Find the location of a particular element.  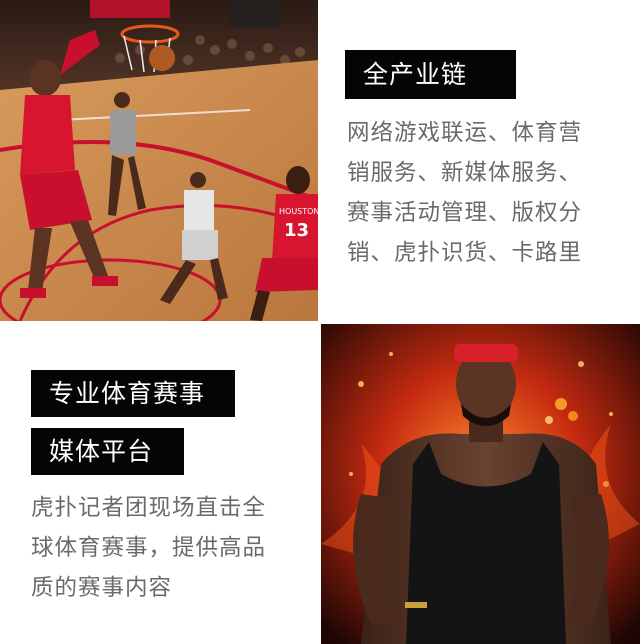

jersey-number: 13 is located at coordinates (296, 230).